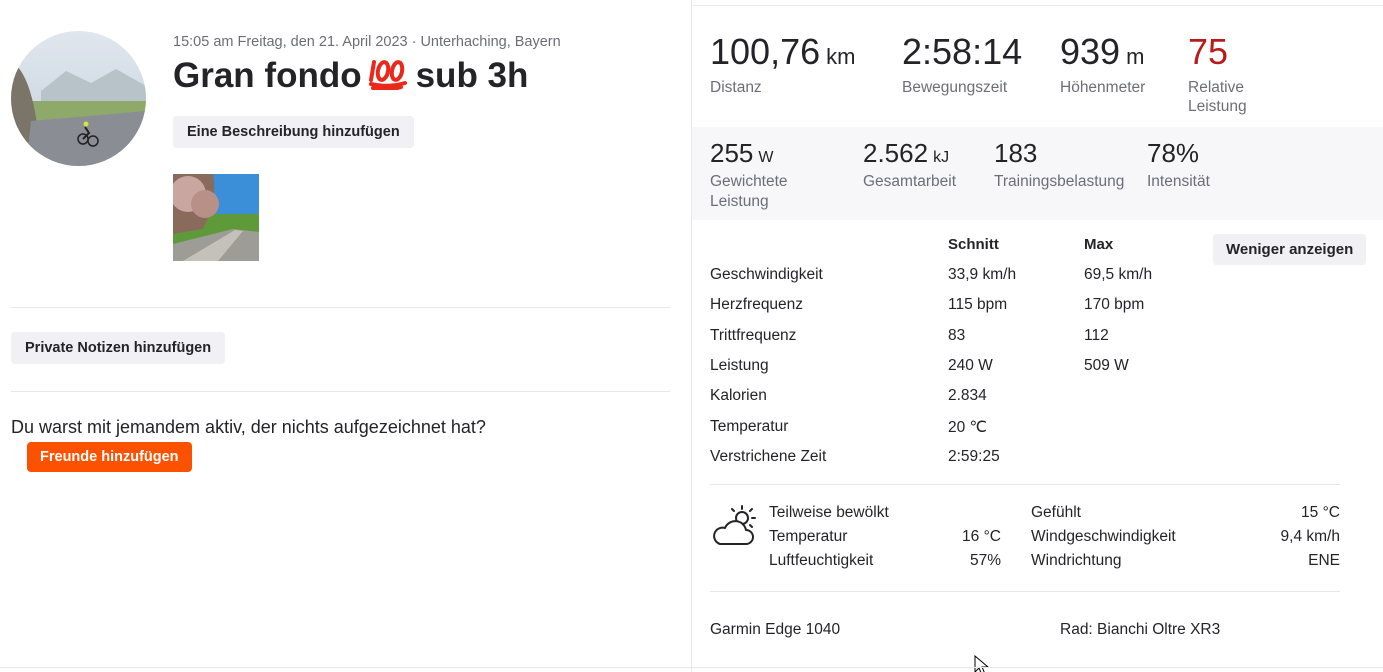 This screenshot has height=672, width=1383. What do you see at coordinates (1096, 335) in the screenshot?
I see `row-max-cadence: 112` at bounding box center [1096, 335].